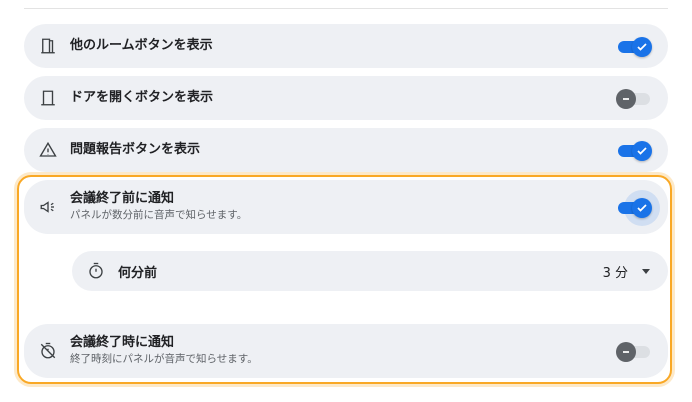 This screenshot has width=692, height=402. Describe the element at coordinates (141, 45) in the screenshot. I see `setting-title: 他のルームボタンを表示` at that location.